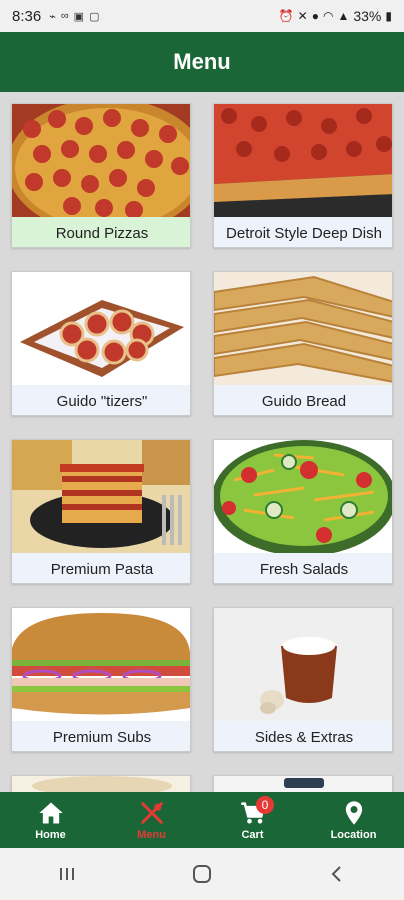 This screenshot has height=900, width=404. Describe the element at coordinates (101, 400) in the screenshot. I see `menu-item-label: Guido "tizers"` at that location.